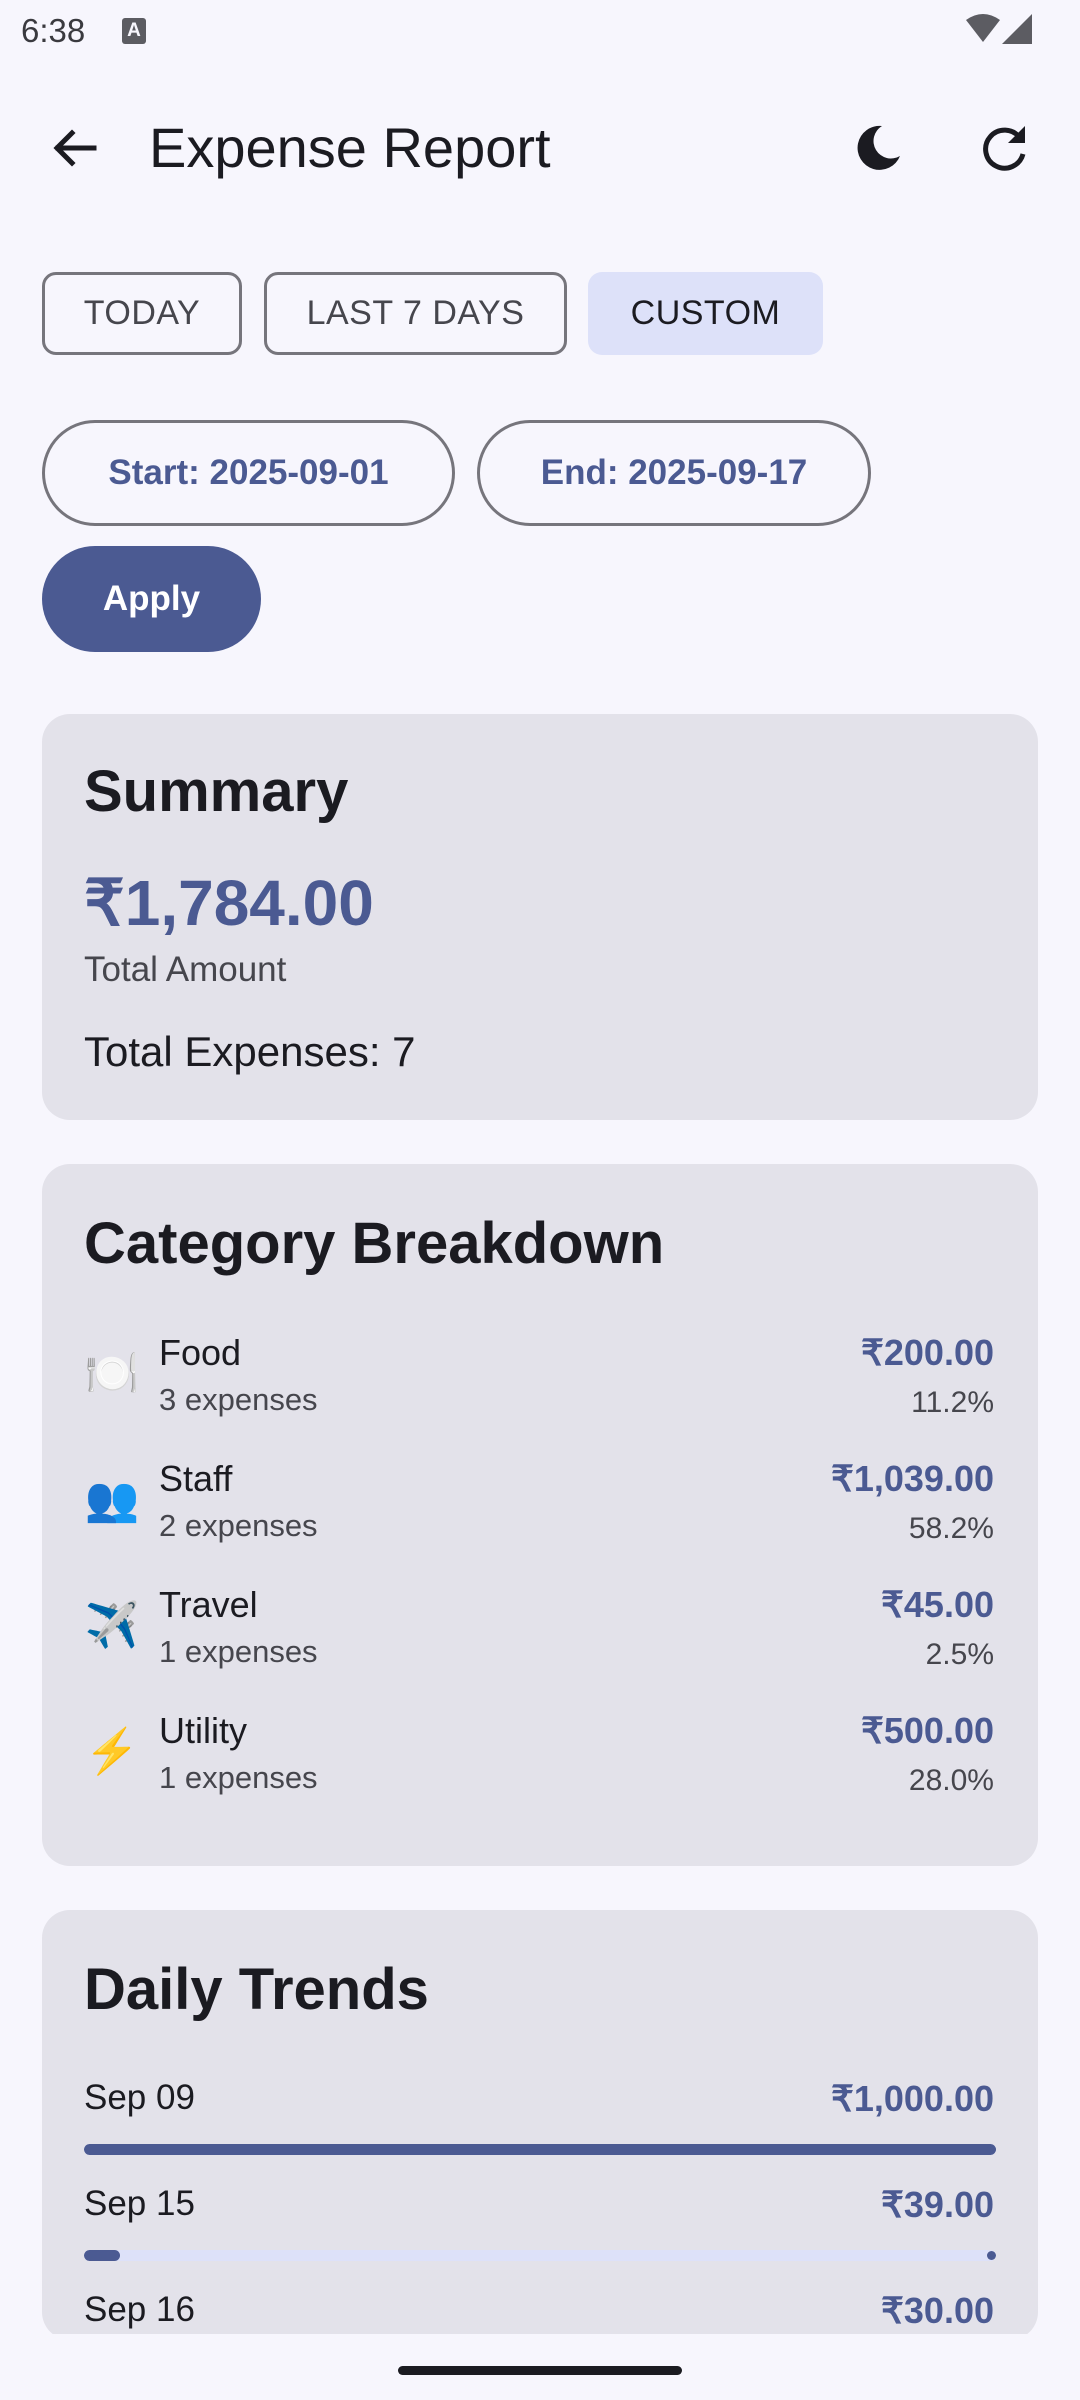 This screenshot has width=1080, height=2400. What do you see at coordinates (256, 1989) in the screenshot?
I see `daily-trends-title: Daily Trends` at bounding box center [256, 1989].